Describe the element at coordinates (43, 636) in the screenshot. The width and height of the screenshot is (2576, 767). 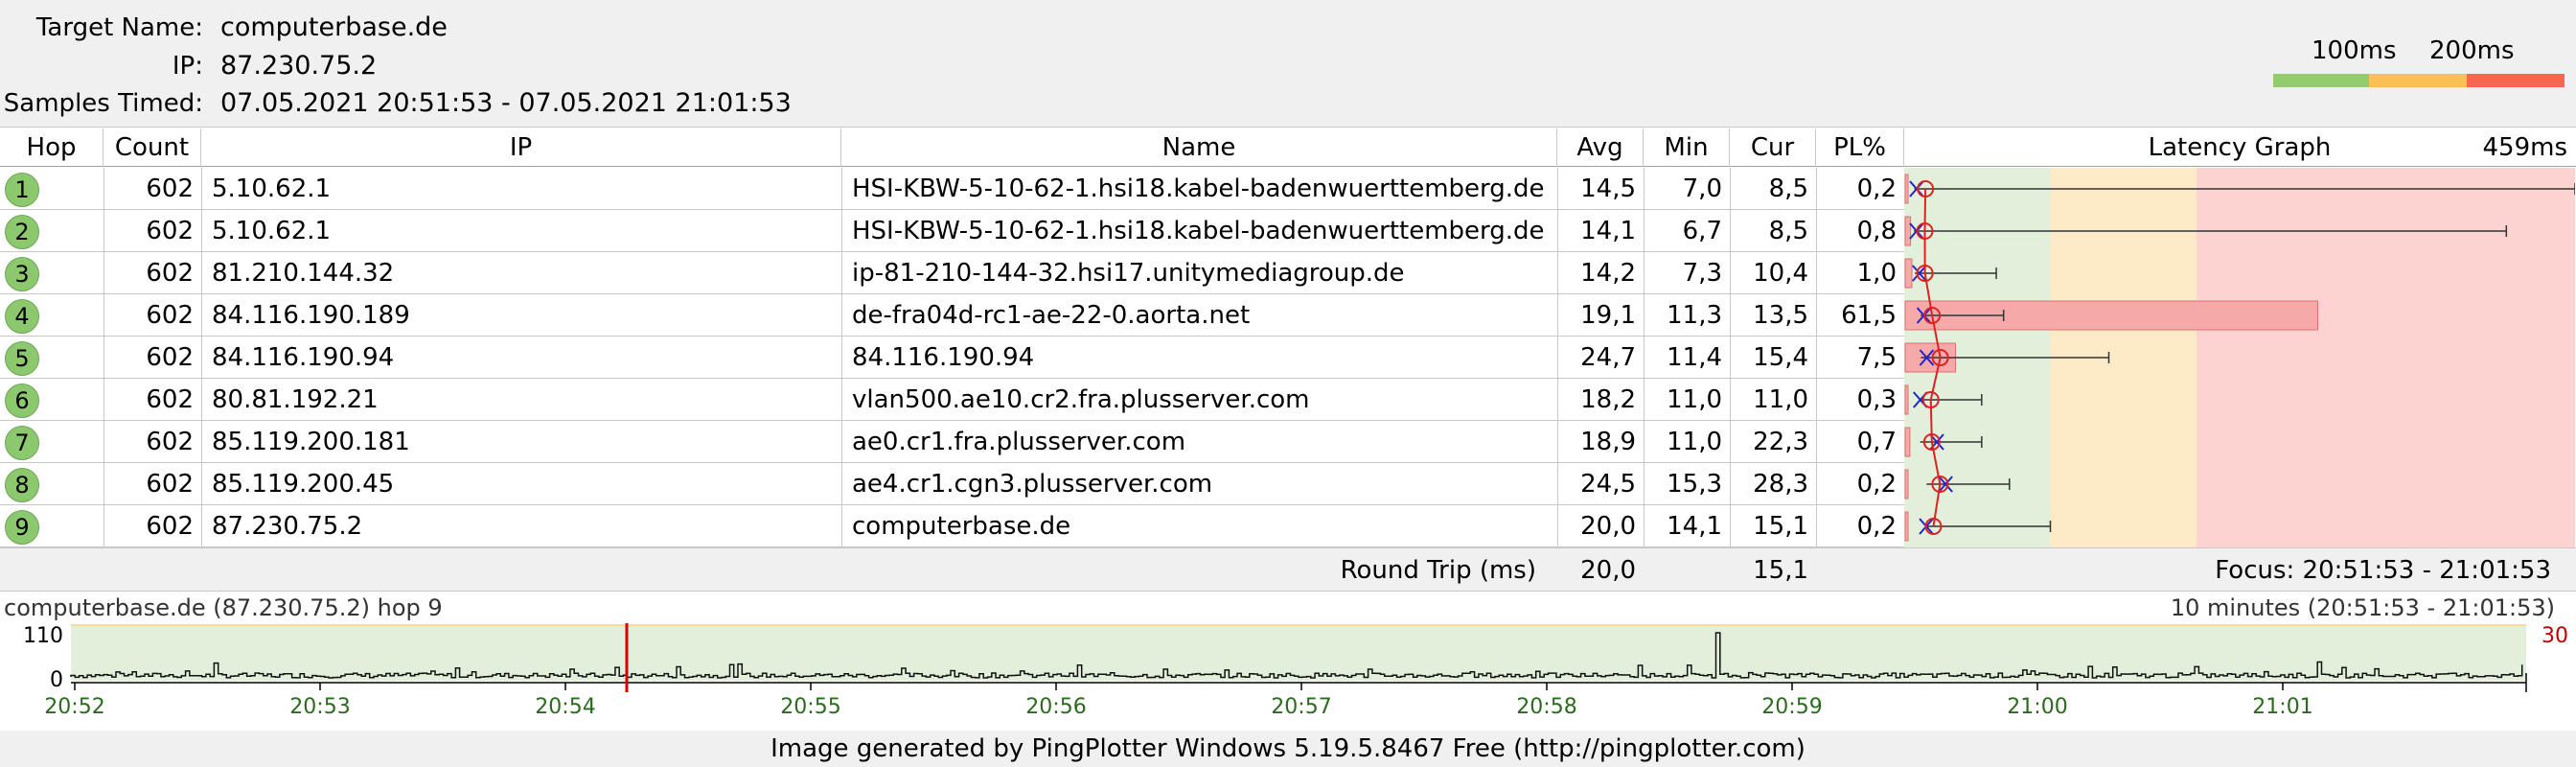
I see `timeline-y-max-label: 110` at that location.